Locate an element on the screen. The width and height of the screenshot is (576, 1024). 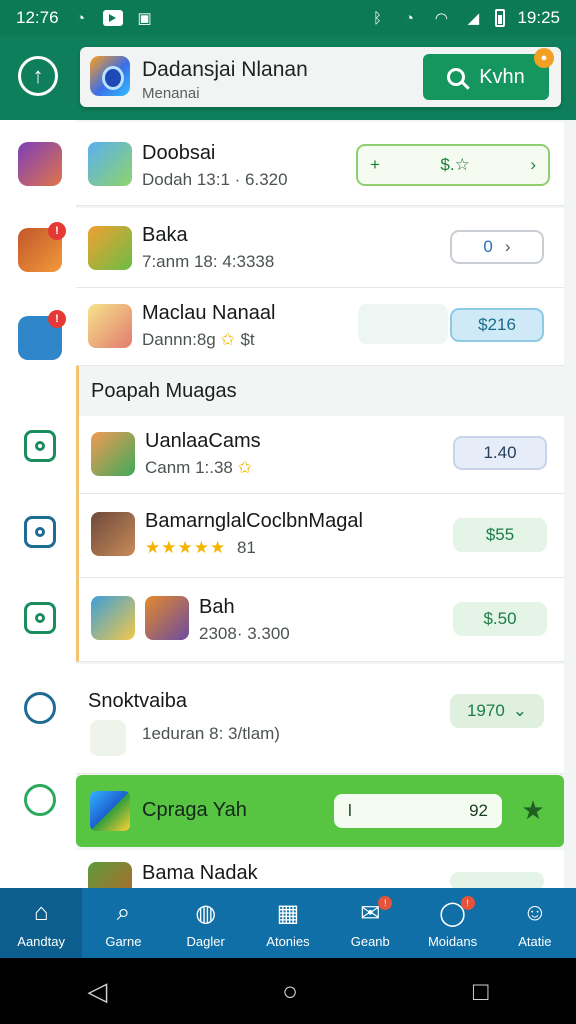
price-label: 1.40 is located at coordinates (500, 452).